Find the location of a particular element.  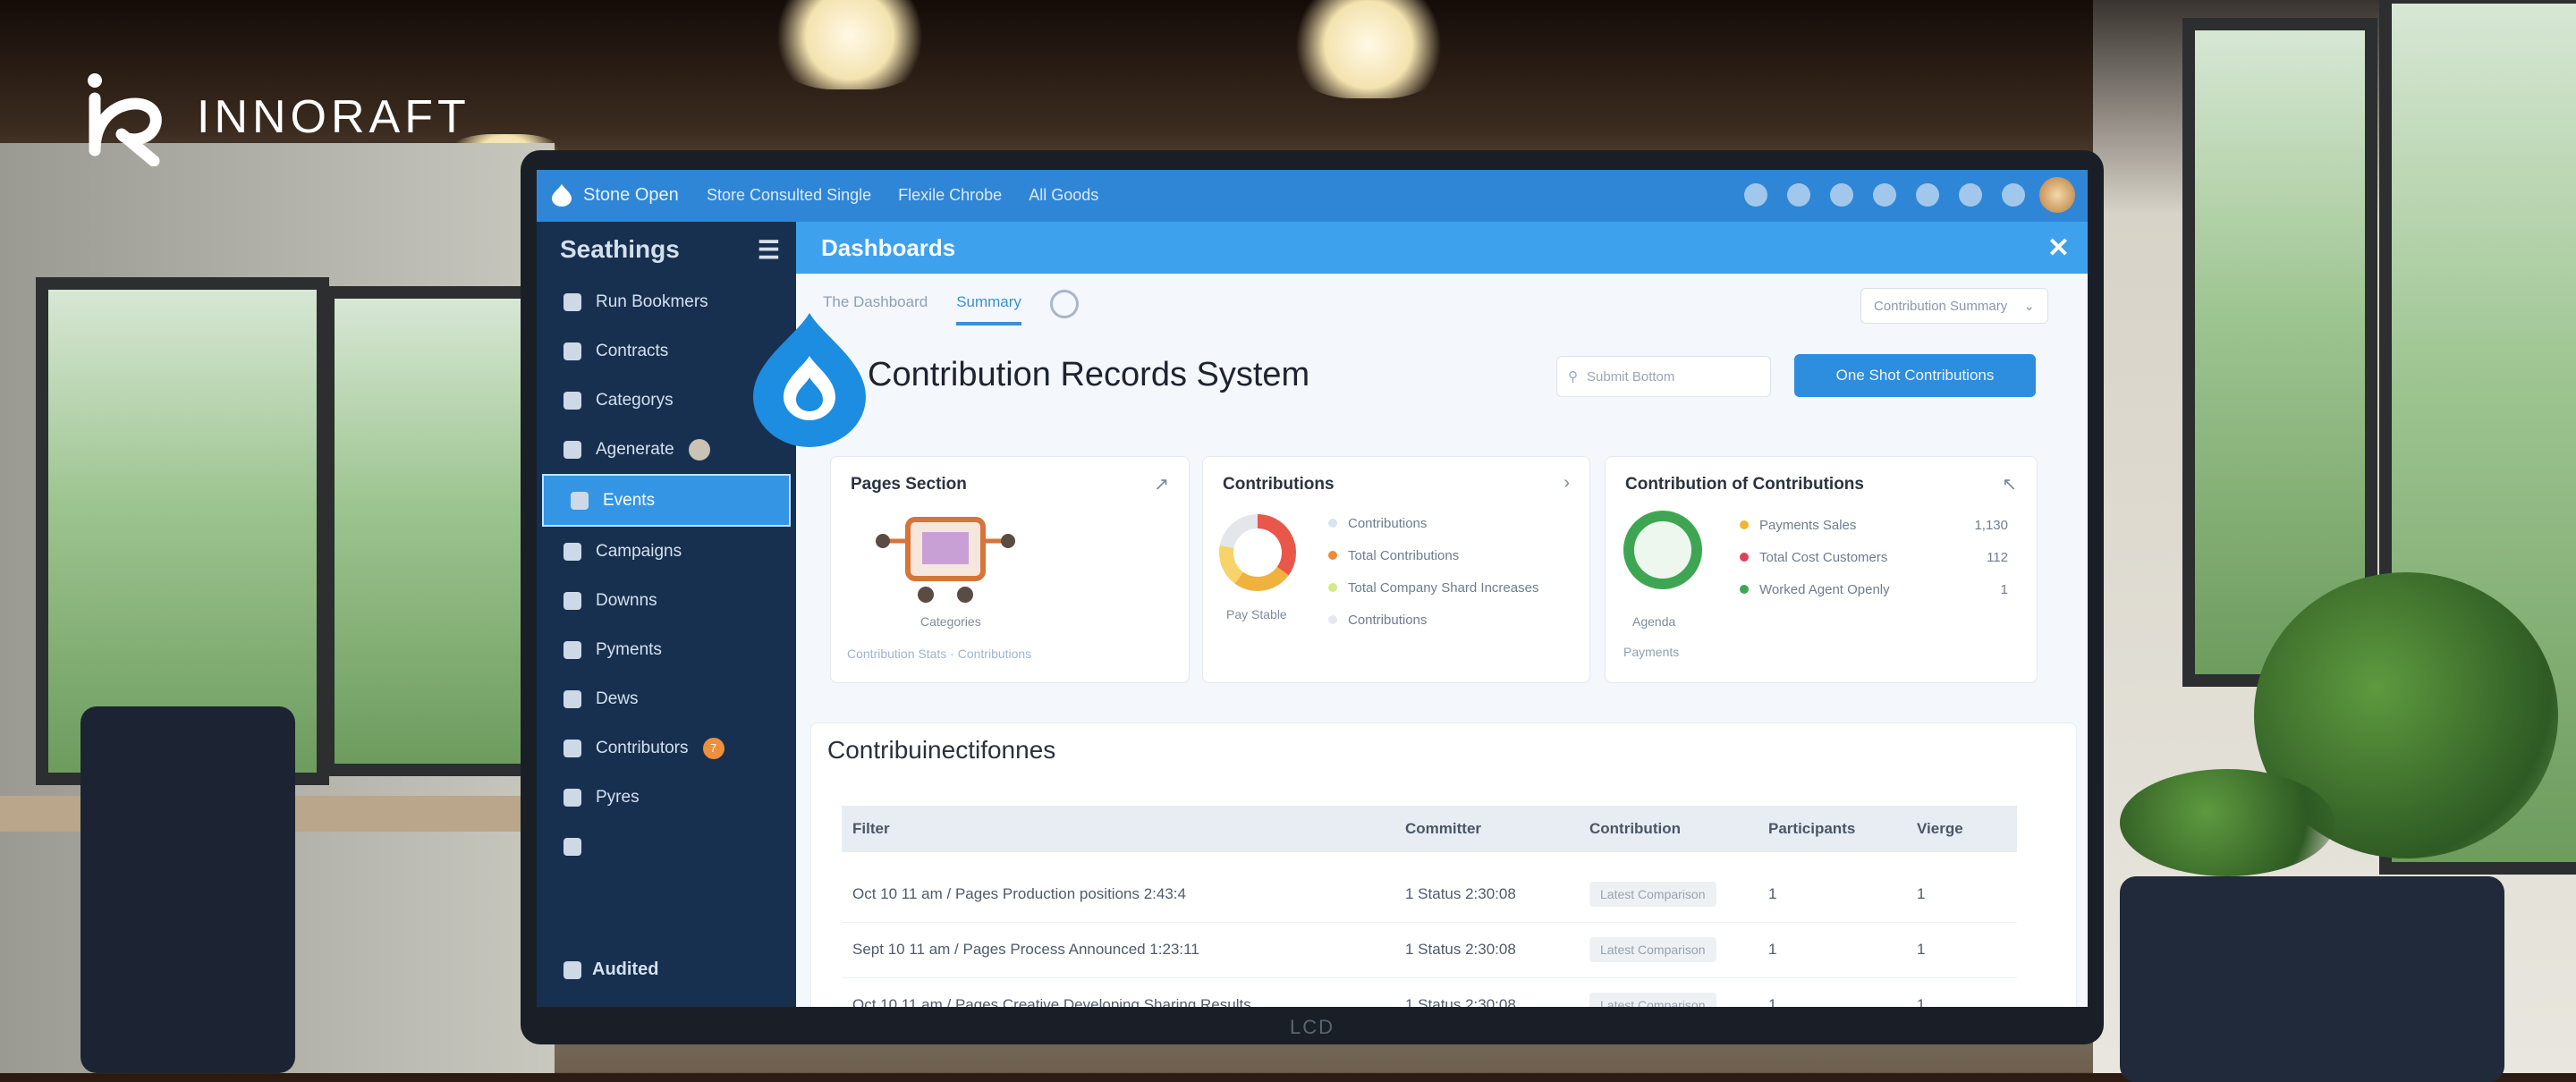

search-input: ⚲ Submit Bottom is located at coordinates (1663, 376).